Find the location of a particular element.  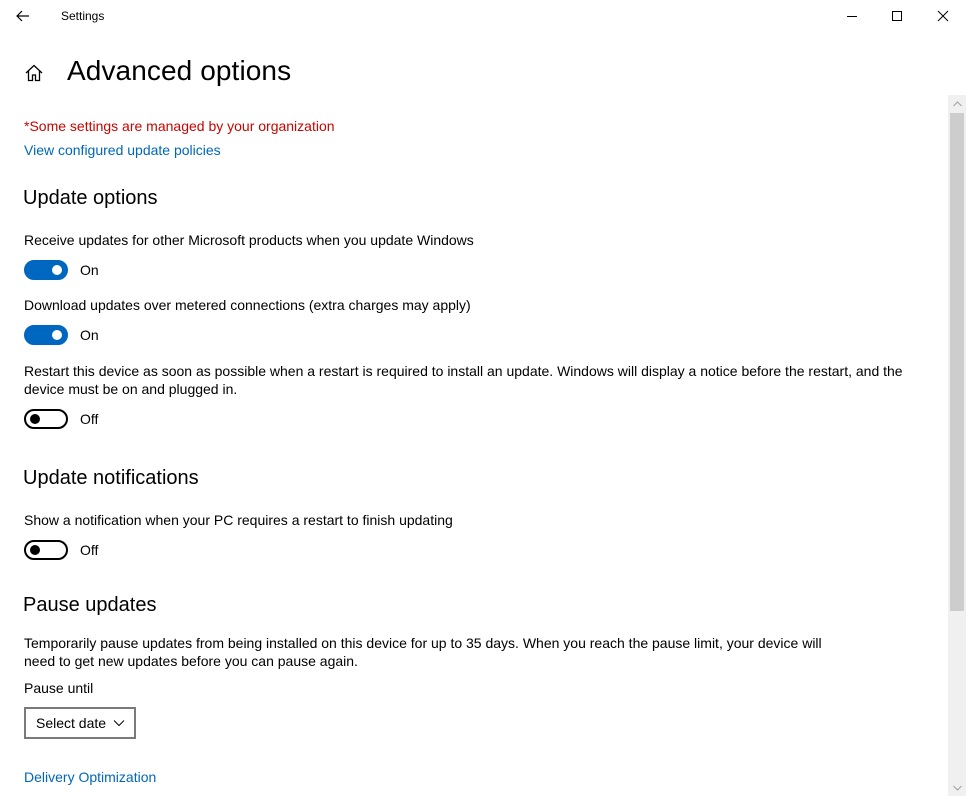

metered-connections-toggle is located at coordinates (46, 335).